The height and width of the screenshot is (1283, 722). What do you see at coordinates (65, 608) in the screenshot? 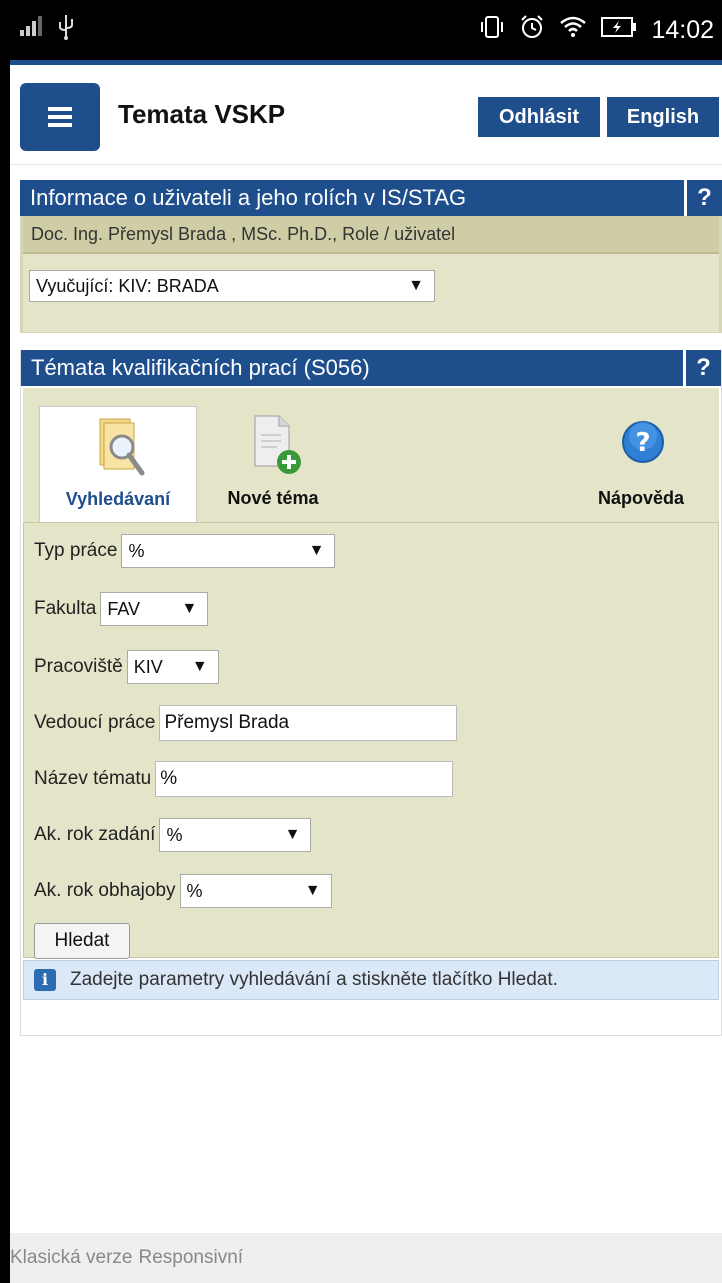
I see `fakulta-label: Fakulta` at bounding box center [65, 608].